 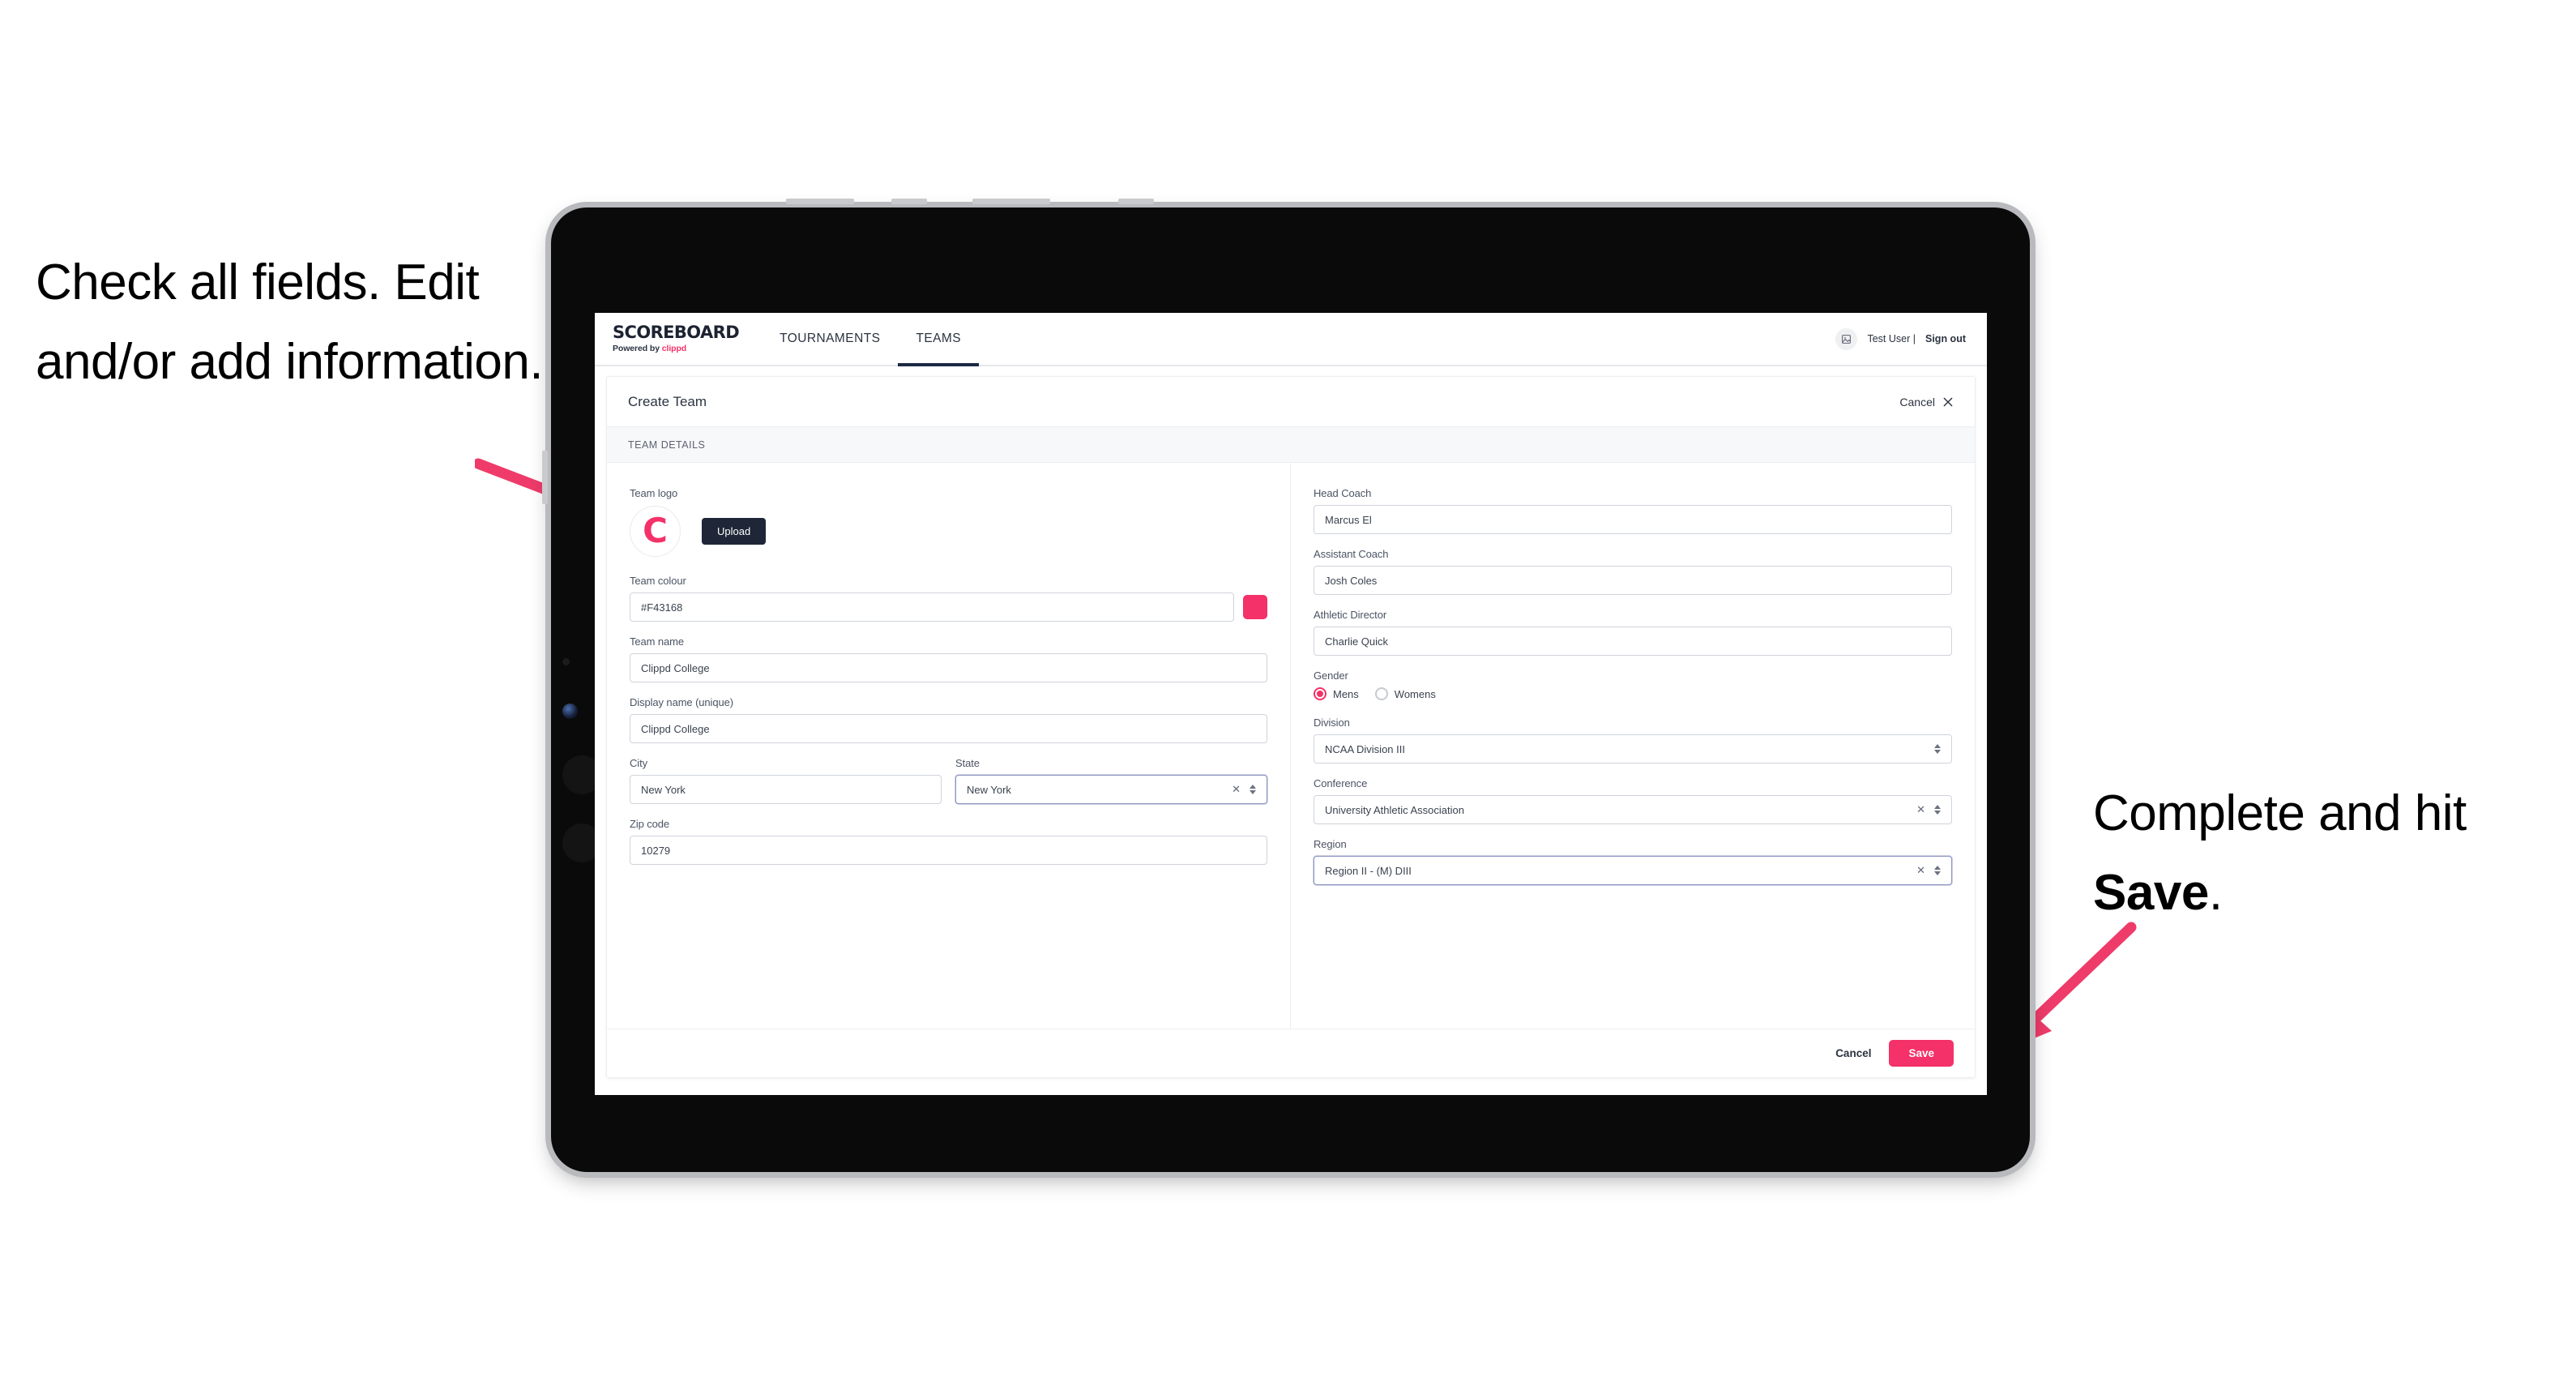 What do you see at coordinates (662, 607) in the screenshot?
I see `team-colour-value: #F43168` at bounding box center [662, 607].